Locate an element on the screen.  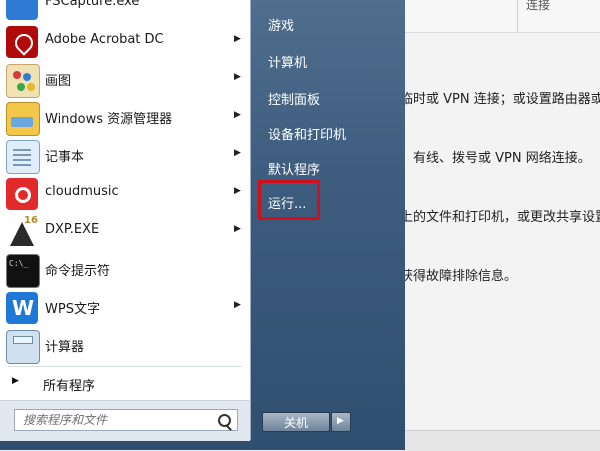
program-label: 命令提示符 is located at coordinates (78, 271).